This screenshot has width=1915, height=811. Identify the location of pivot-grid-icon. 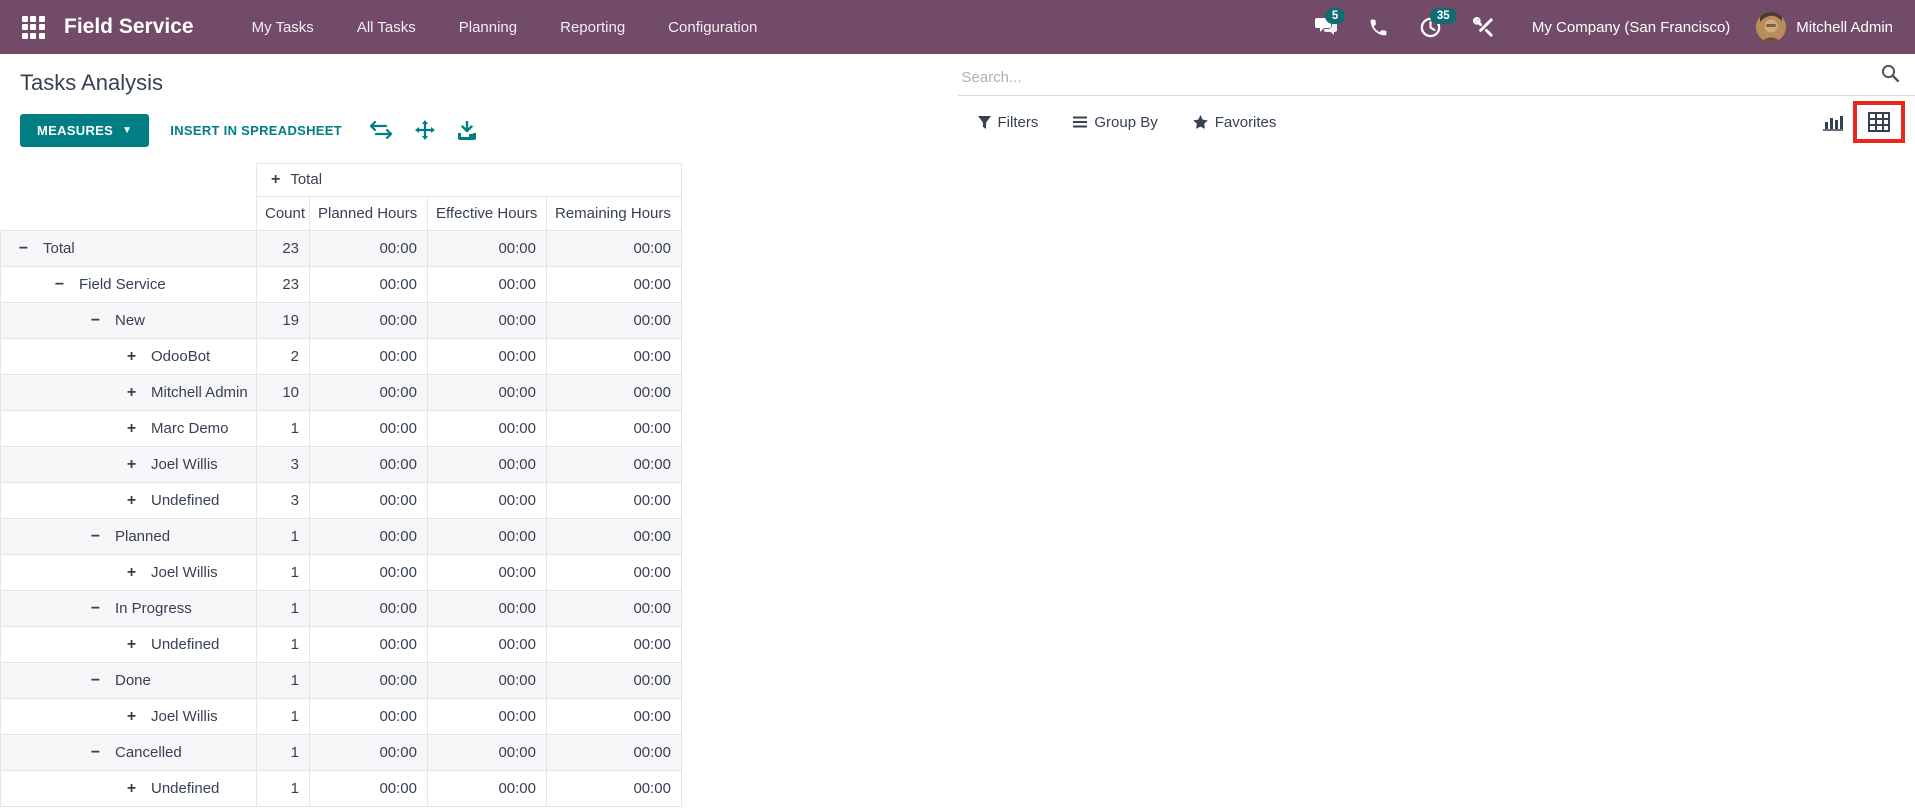
(1879, 122).